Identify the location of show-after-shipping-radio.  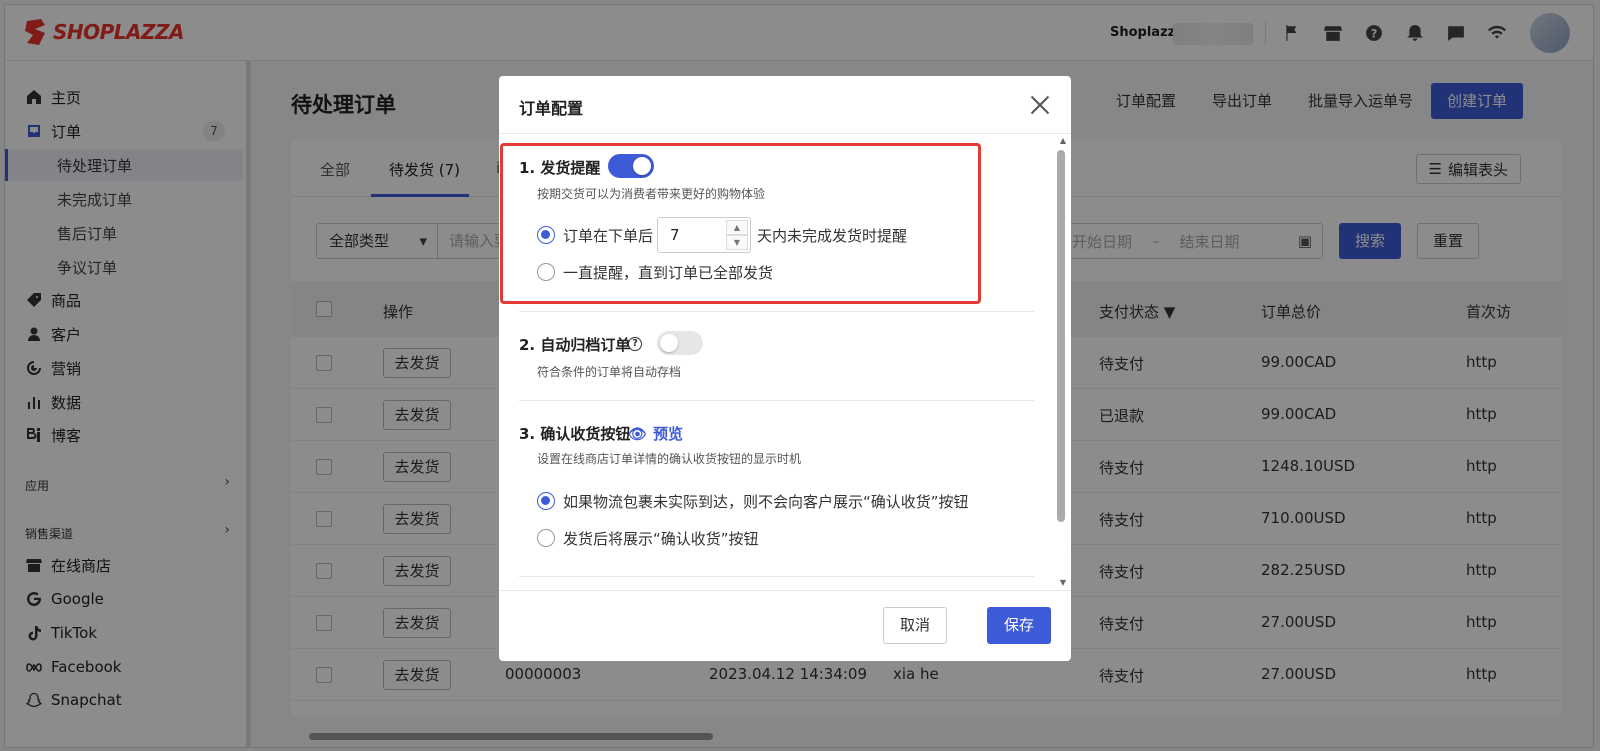
(546, 538).